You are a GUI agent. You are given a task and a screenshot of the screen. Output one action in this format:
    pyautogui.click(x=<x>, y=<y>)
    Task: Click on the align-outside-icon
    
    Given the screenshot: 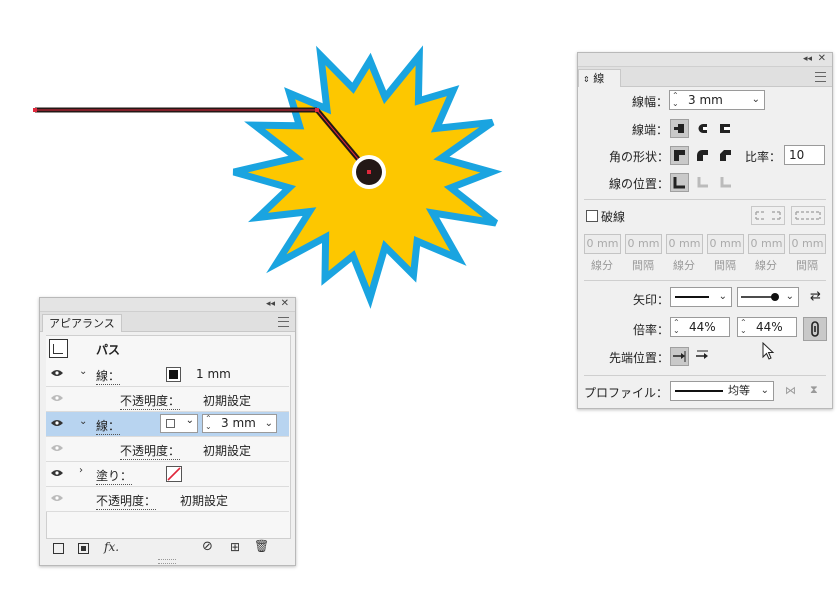 What is the action you would take?
    pyautogui.click(x=725, y=182)
    